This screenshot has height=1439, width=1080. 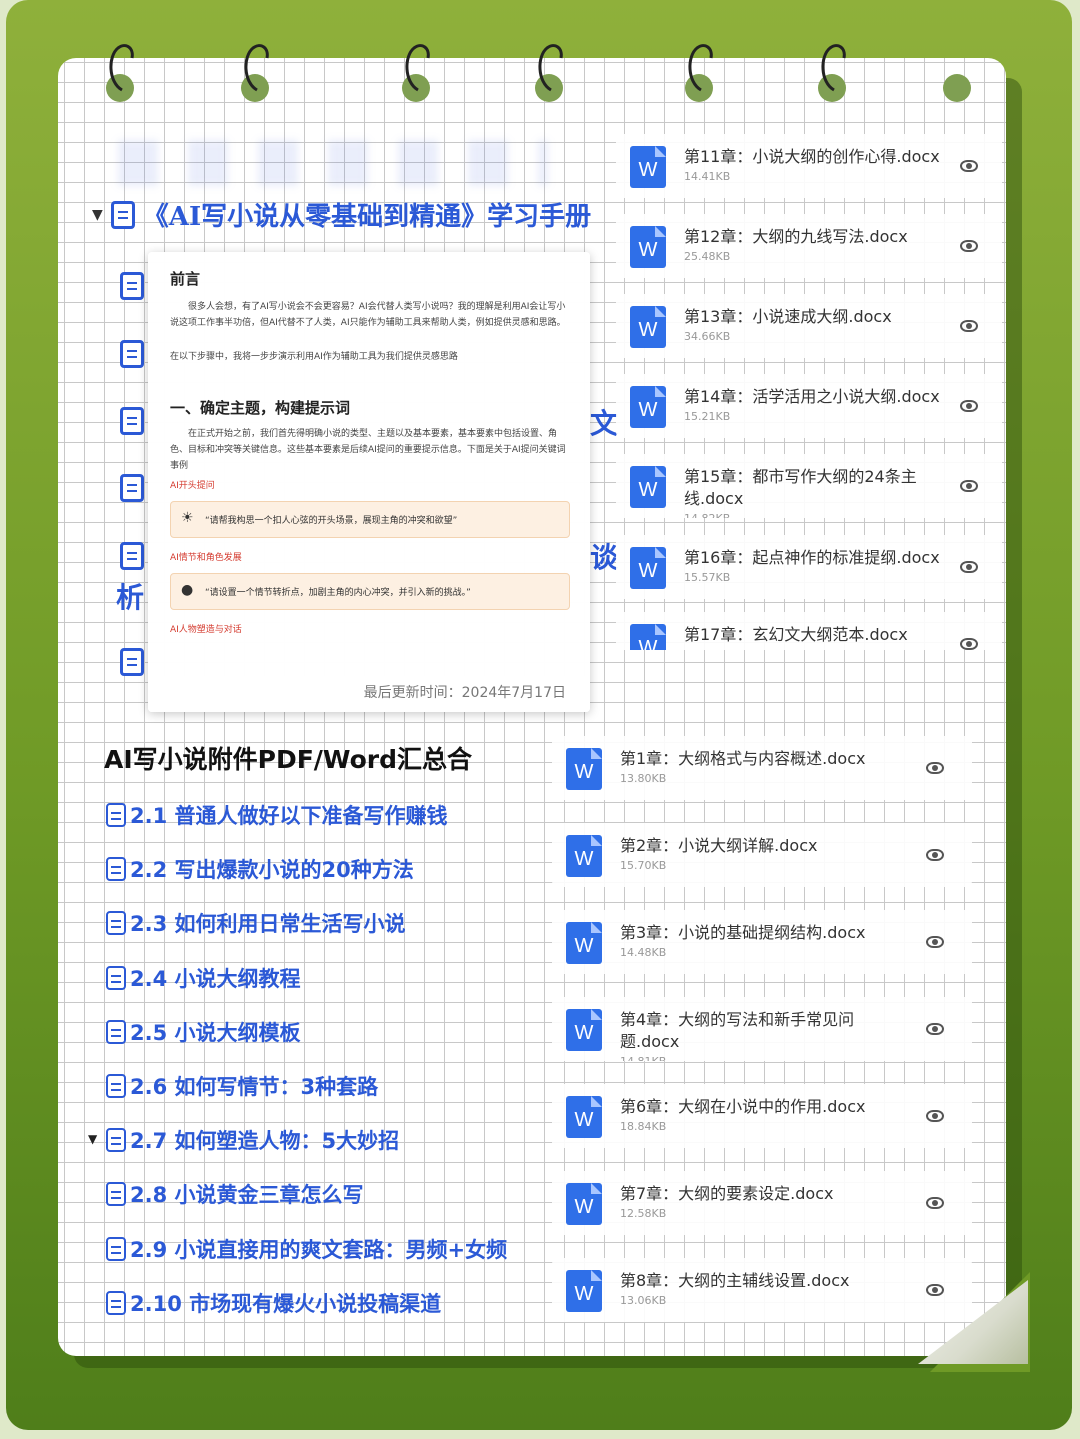 I want to click on preview-heading: 前言, so click(x=185, y=279).